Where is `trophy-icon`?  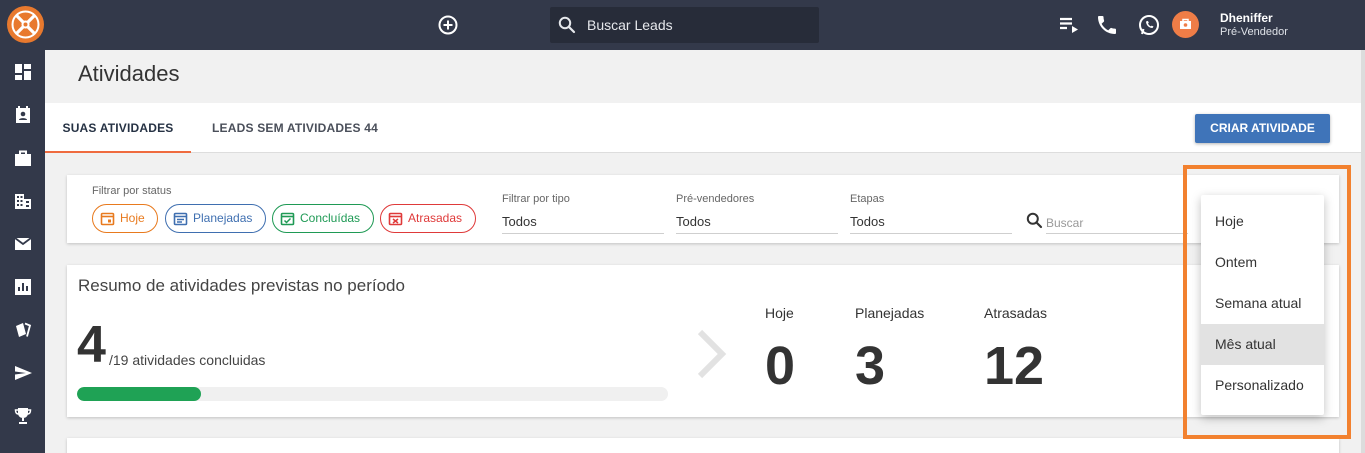
trophy-icon is located at coordinates (23, 416).